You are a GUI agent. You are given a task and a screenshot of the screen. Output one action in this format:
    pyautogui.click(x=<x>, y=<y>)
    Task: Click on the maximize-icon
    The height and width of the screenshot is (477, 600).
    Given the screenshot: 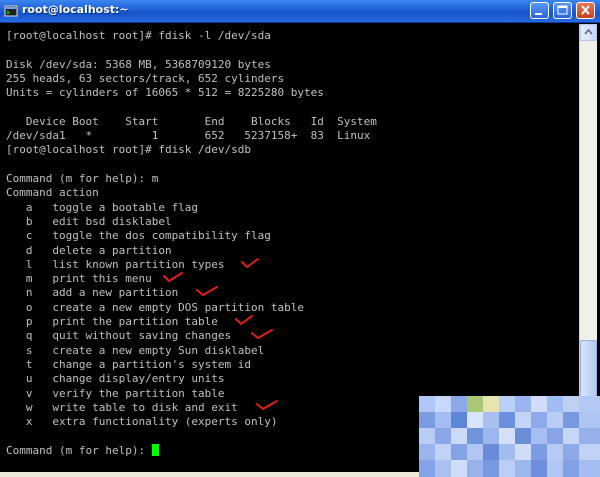 What is the action you would take?
    pyautogui.click(x=562, y=10)
    